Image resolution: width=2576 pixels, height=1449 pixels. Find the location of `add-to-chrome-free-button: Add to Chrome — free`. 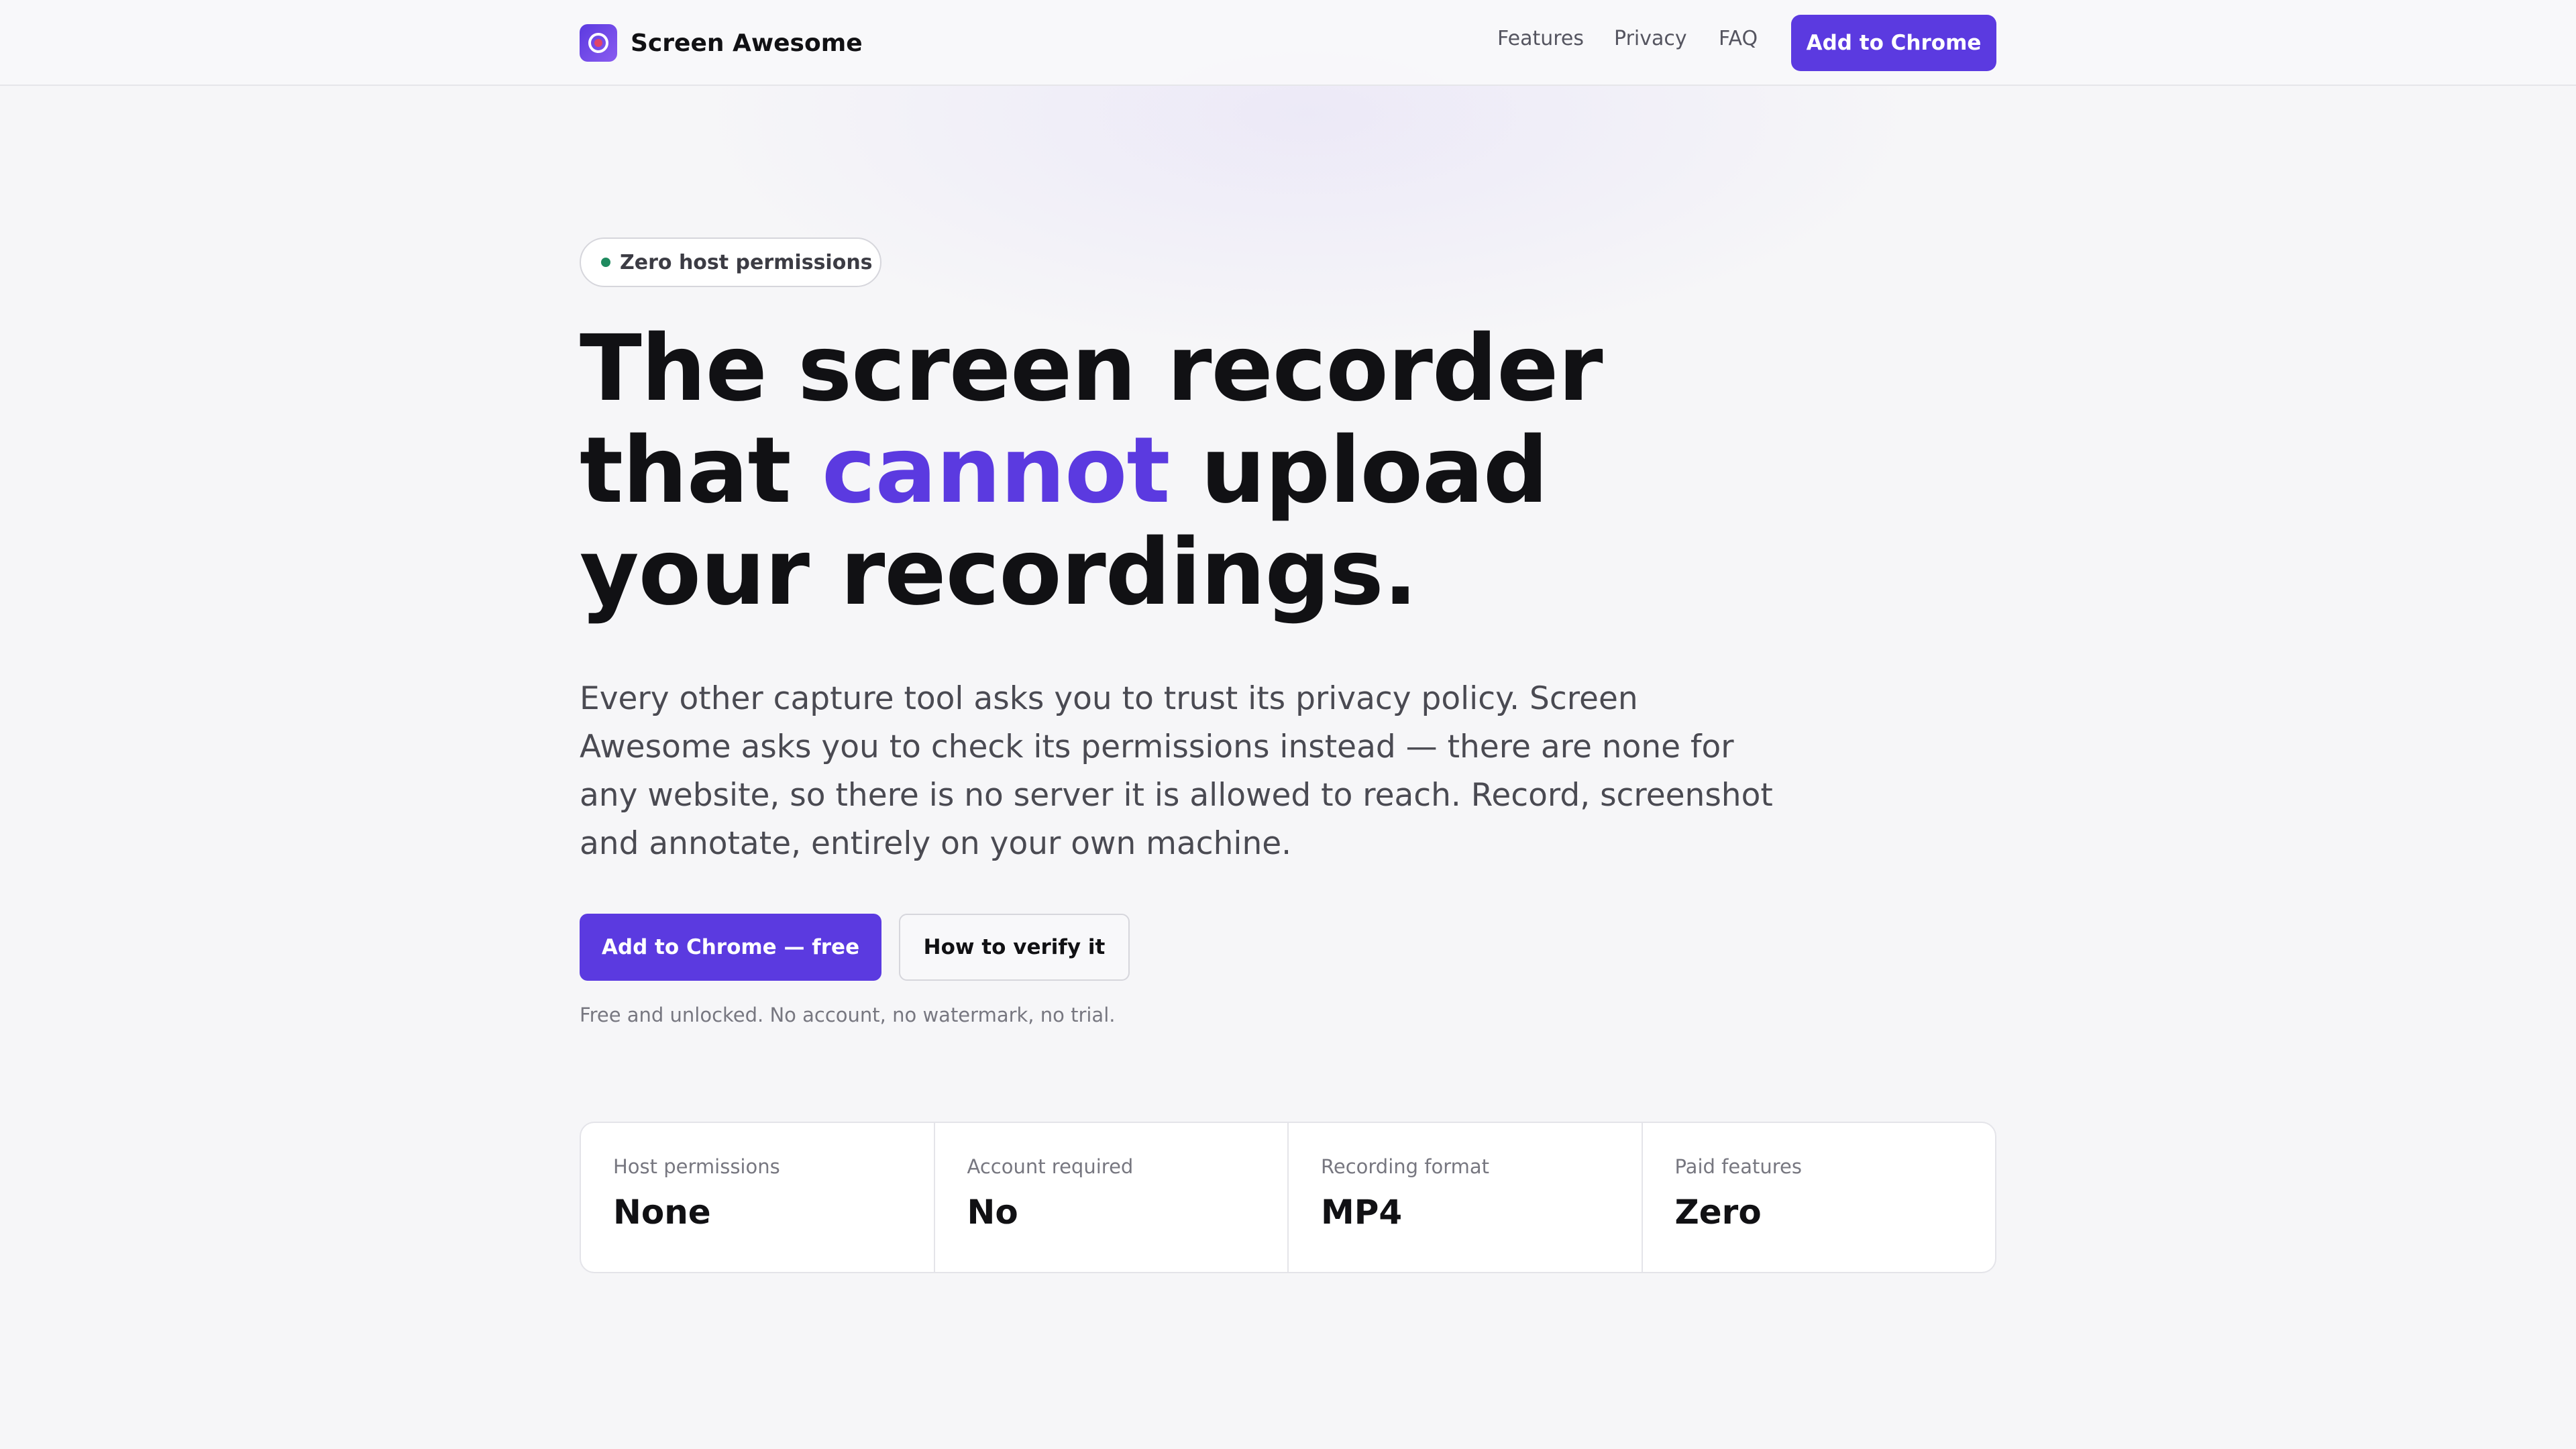

add-to-chrome-free-button: Add to Chrome — free is located at coordinates (730, 947).